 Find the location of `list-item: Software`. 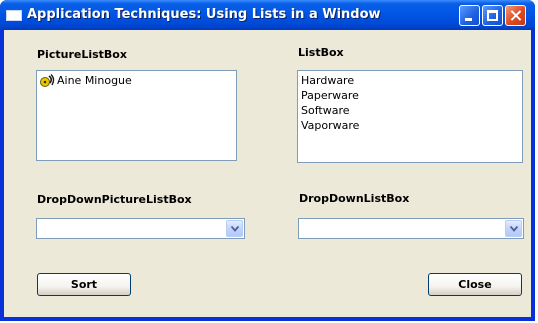

list-item: Software is located at coordinates (411, 110).